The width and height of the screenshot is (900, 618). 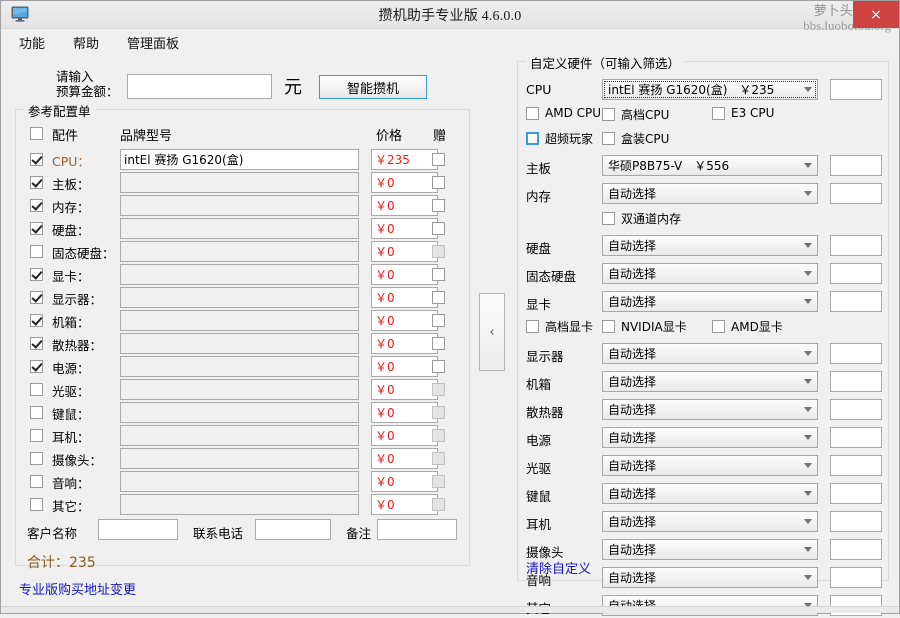 I want to click on cpu-select: intEl 赛扬 G1620(盒) ￥235, so click(x=710, y=89).